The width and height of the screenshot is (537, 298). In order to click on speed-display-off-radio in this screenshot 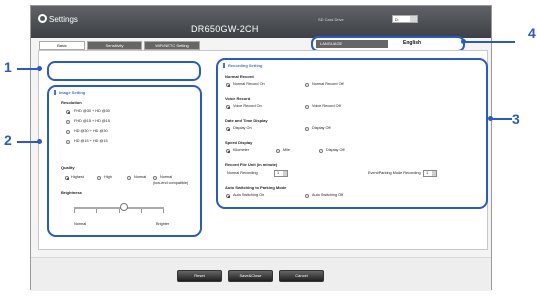, I will do `click(321, 151)`.